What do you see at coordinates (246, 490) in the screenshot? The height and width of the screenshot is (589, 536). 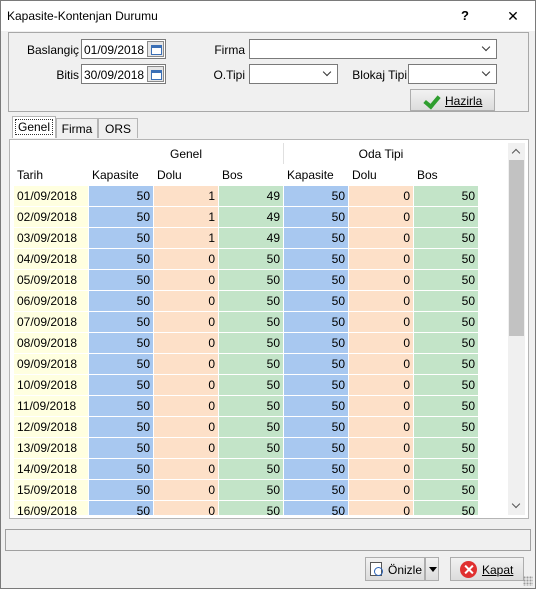 I see `table-row: 15/09/2018 50 0 50 50 0 50` at bounding box center [246, 490].